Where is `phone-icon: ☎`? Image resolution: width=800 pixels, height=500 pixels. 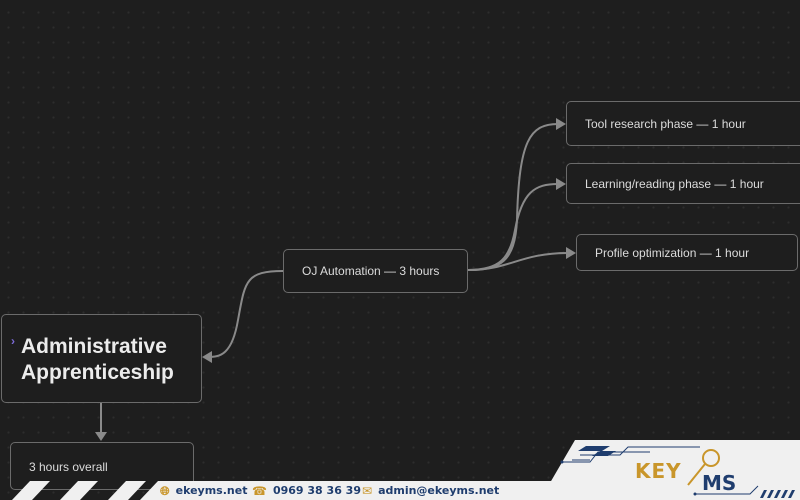 phone-icon: ☎ is located at coordinates (259, 490).